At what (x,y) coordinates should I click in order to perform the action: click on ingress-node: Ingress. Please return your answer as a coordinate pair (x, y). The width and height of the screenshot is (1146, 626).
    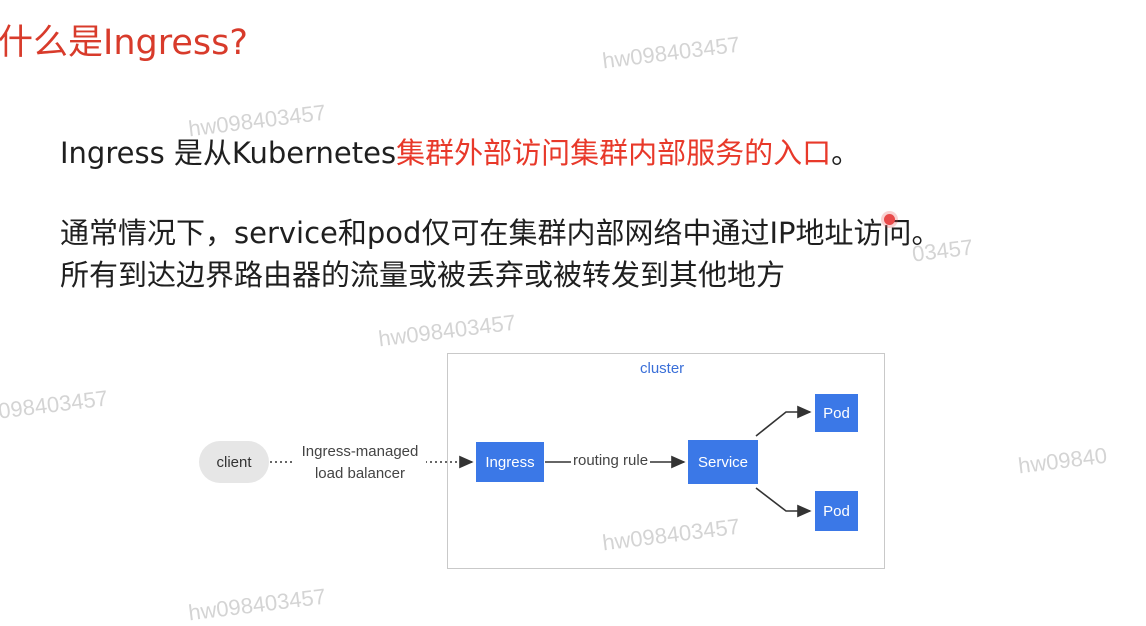
    Looking at the image, I should click on (510, 462).